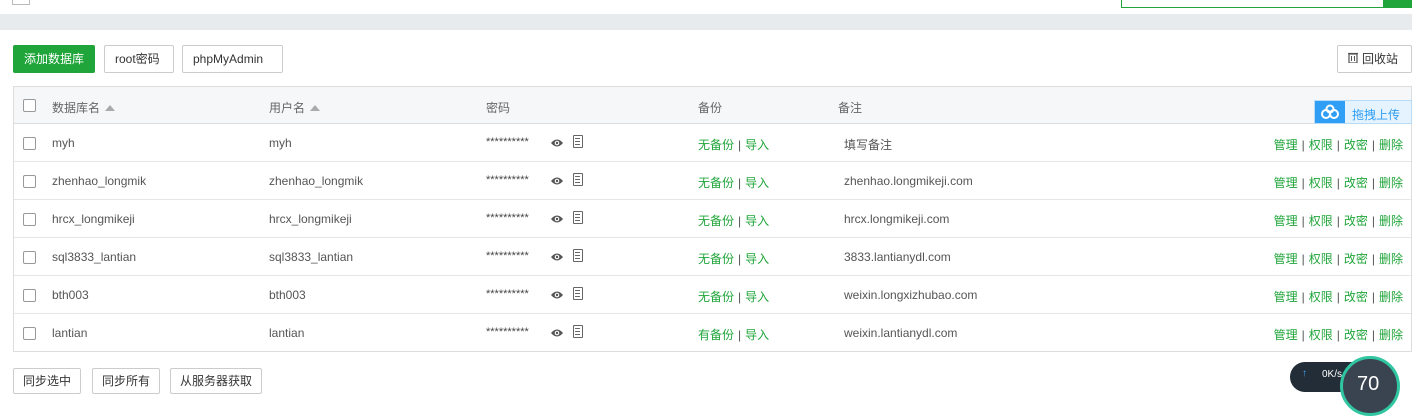  Describe the element at coordinates (287, 295) in the screenshot. I see `db-user: bth003` at that location.